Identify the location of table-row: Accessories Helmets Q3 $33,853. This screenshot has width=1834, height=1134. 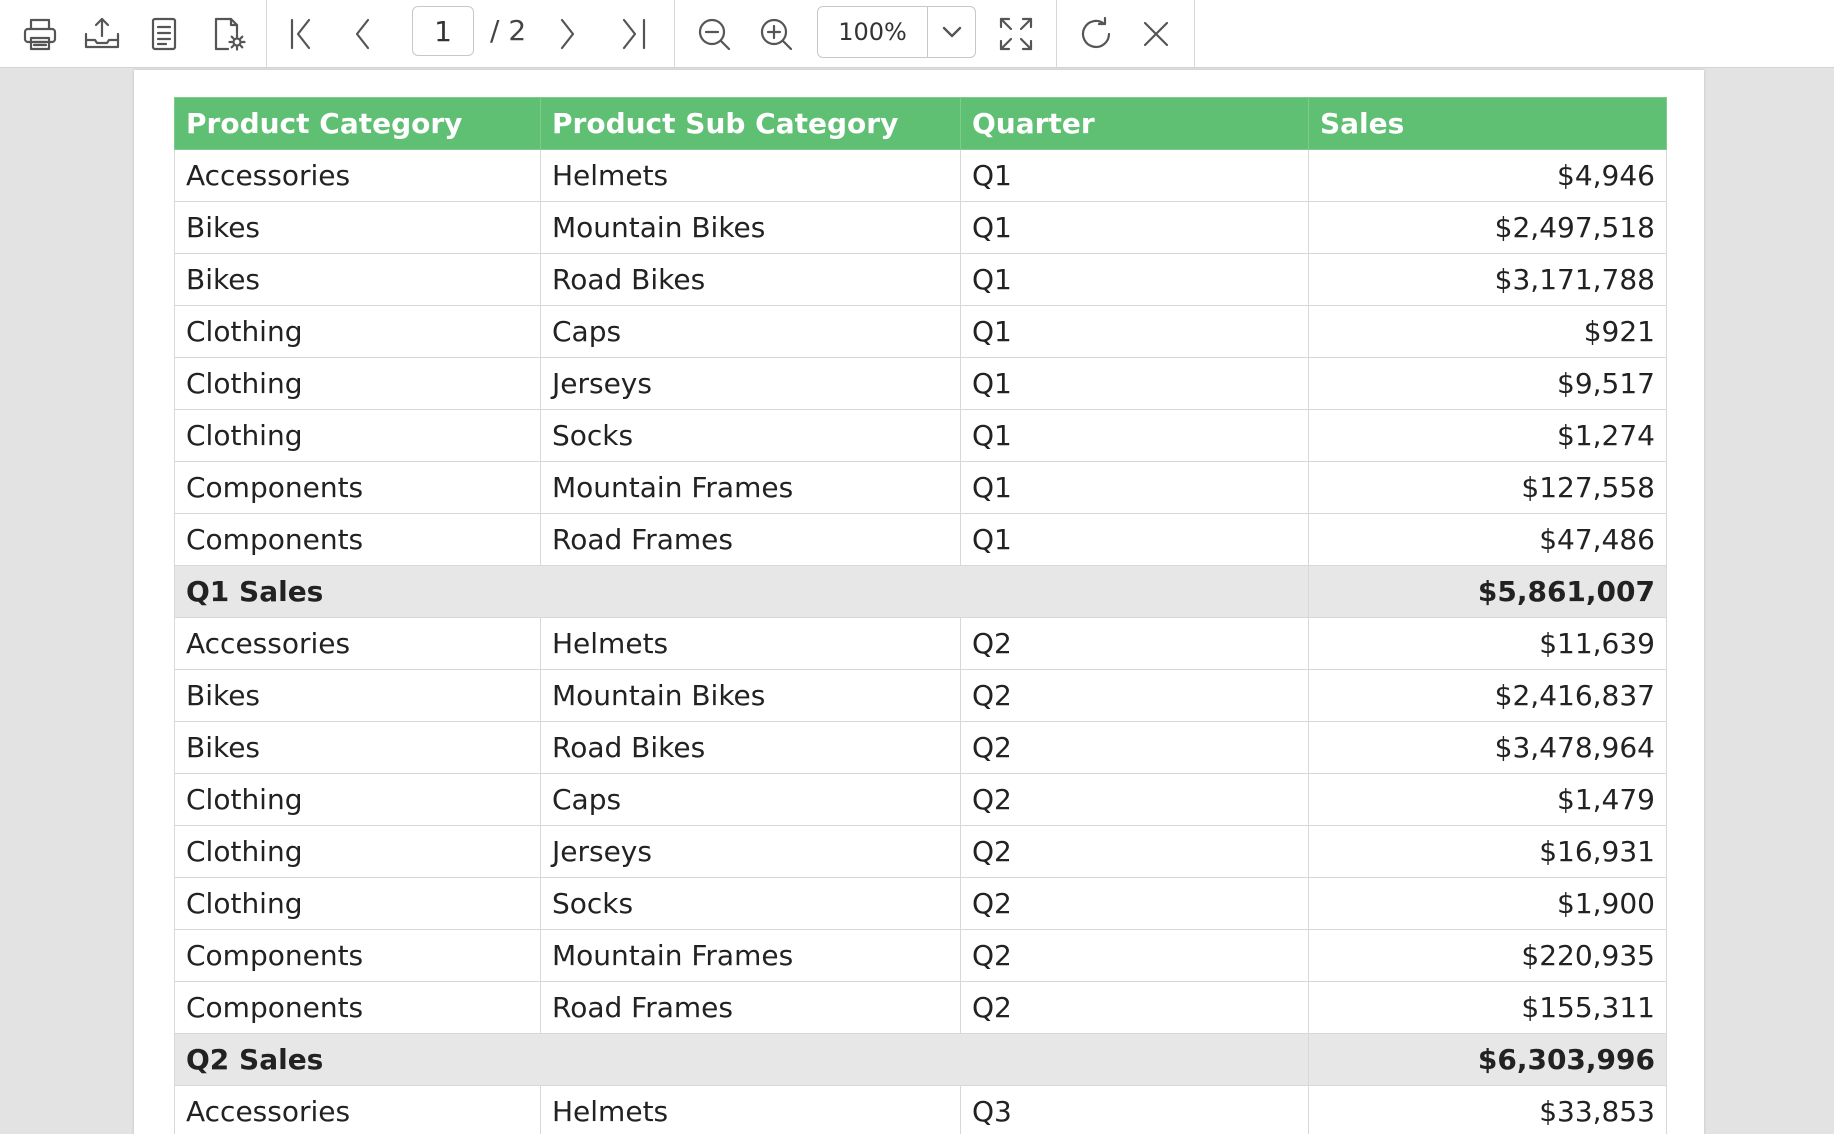
(920, 1109).